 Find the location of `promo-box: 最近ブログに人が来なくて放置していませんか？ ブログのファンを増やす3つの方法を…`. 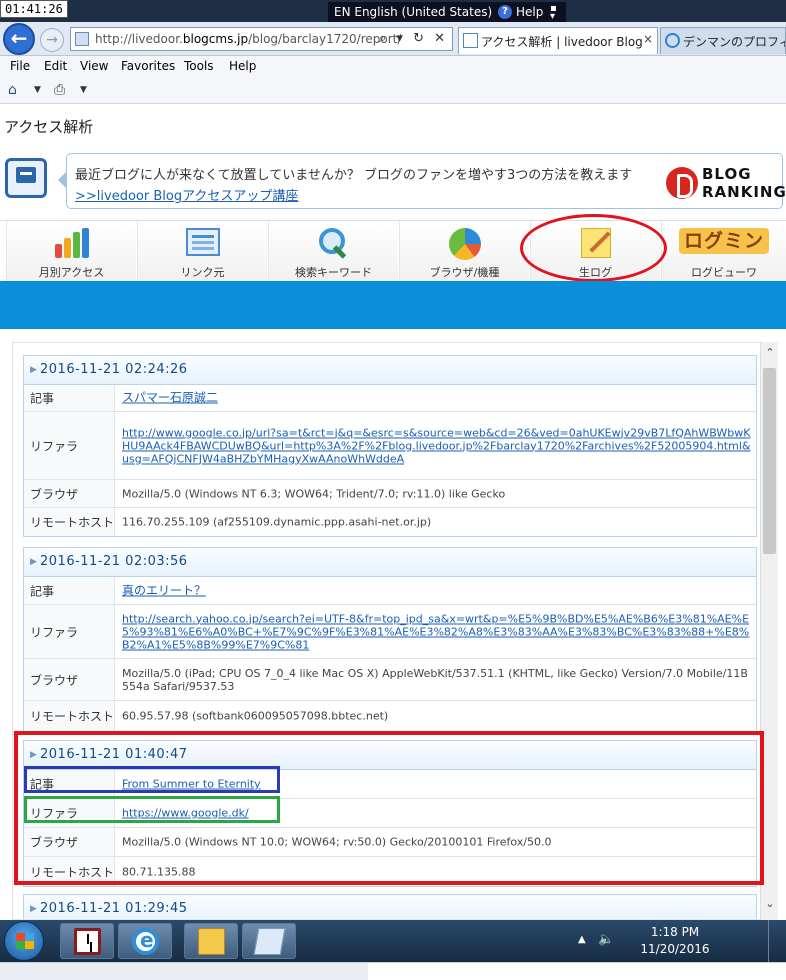

promo-box: 最近ブログに人が来なくて放置していませんか？ ブログのファンを増やす3つの方法を… is located at coordinates (422, 181).